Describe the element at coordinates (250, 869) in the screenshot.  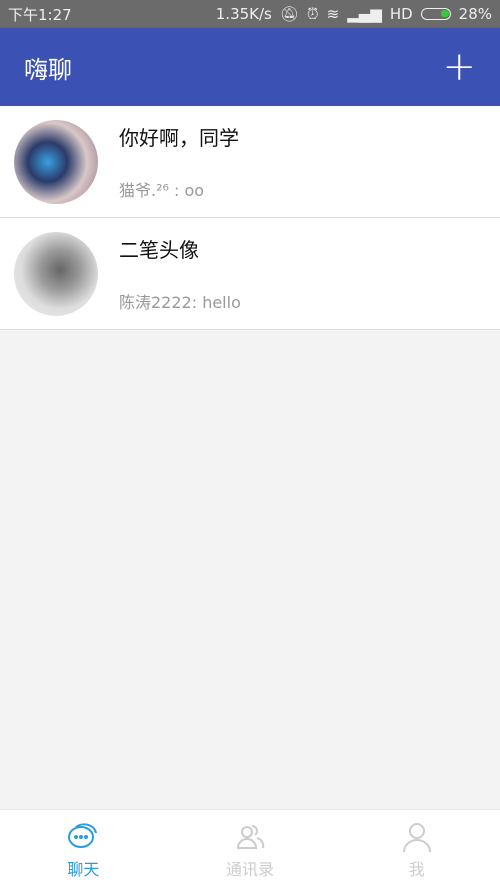
I see `tab-label: 通讯录` at that location.